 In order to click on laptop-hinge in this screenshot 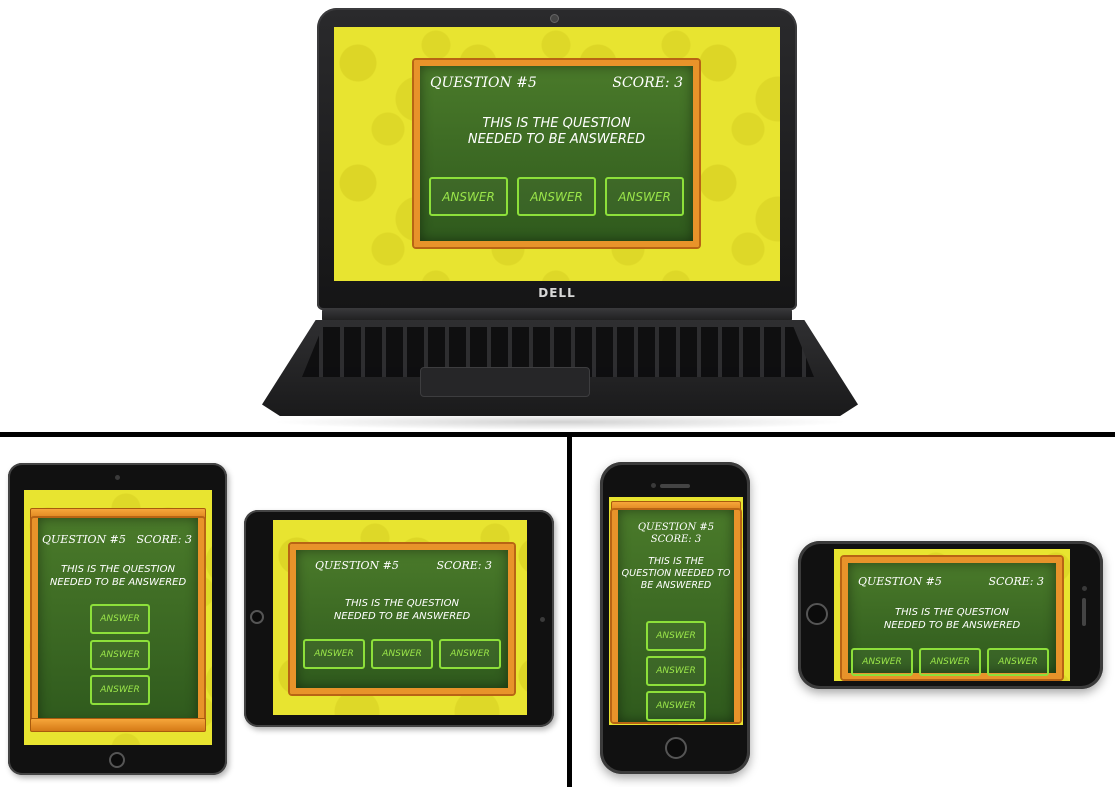, I will do `click(557, 315)`.